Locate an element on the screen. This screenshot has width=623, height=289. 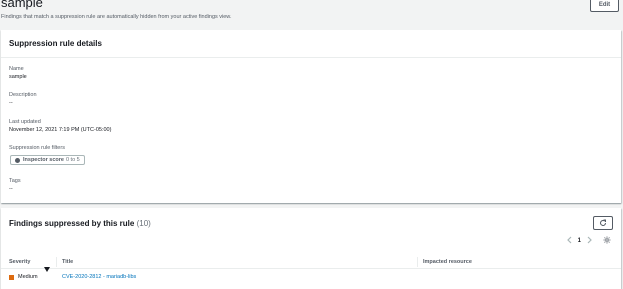
gear-icon is located at coordinates (607, 241).